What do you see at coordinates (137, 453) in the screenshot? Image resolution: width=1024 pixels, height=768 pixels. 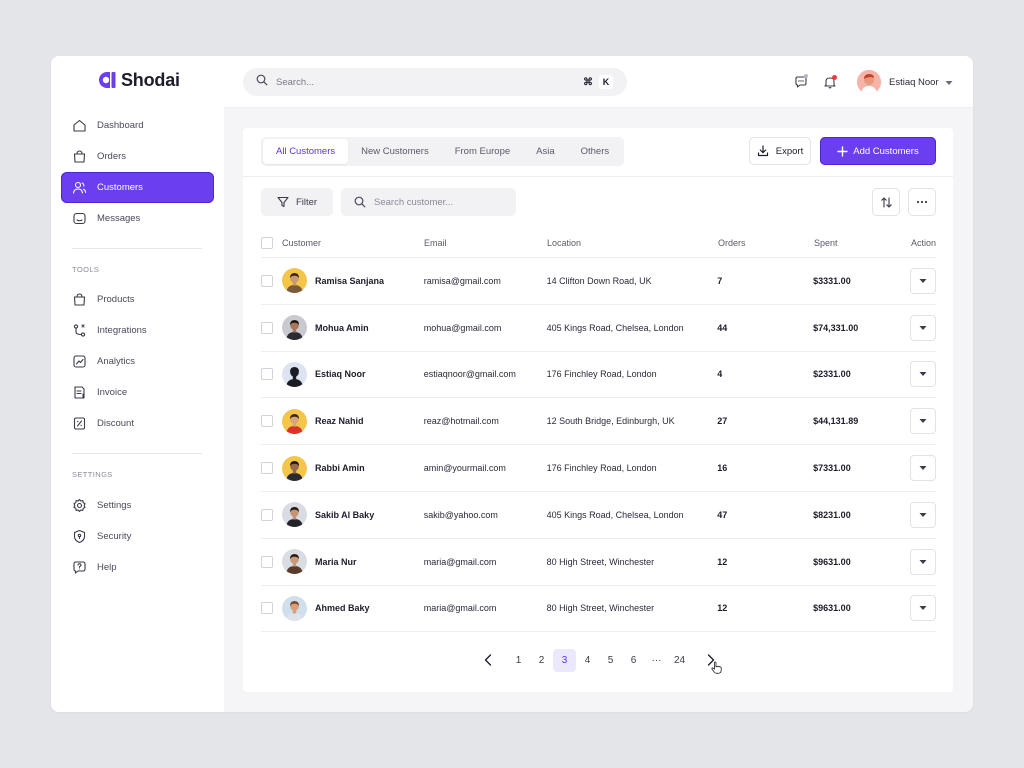 I see `divider` at bounding box center [137, 453].